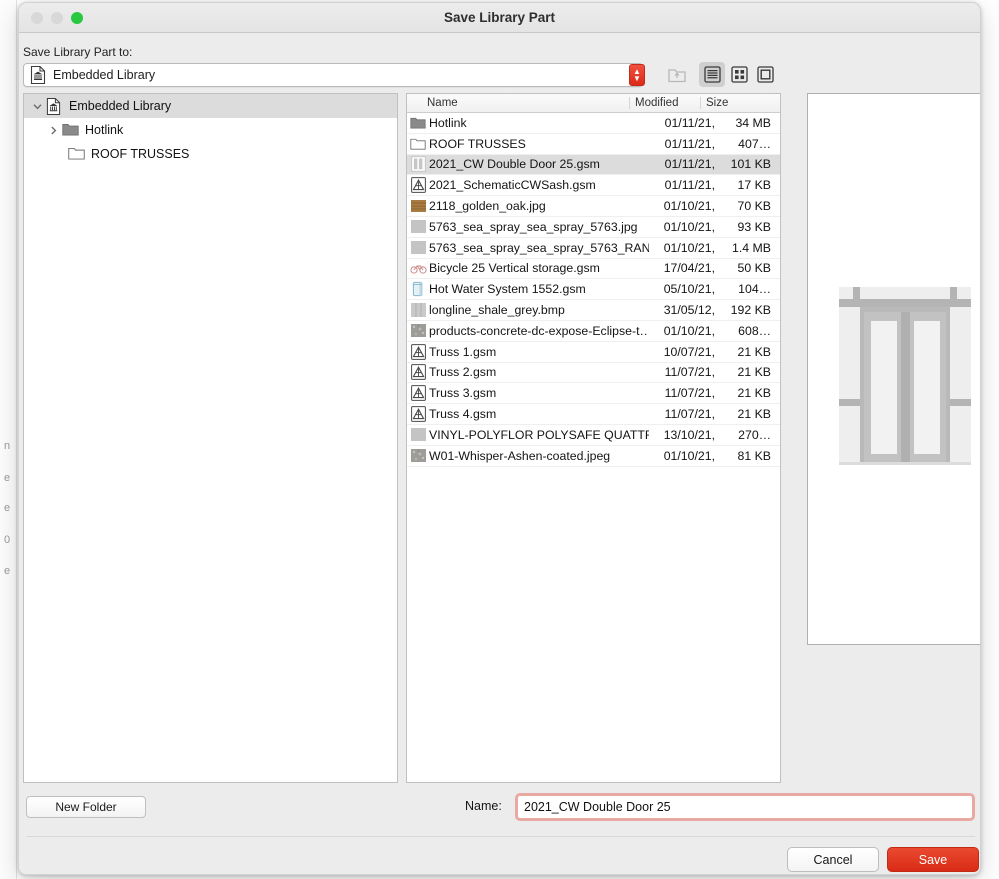  Describe the element at coordinates (497, 310) in the screenshot. I see `file-name: longline_shale_grey.bmp` at that location.